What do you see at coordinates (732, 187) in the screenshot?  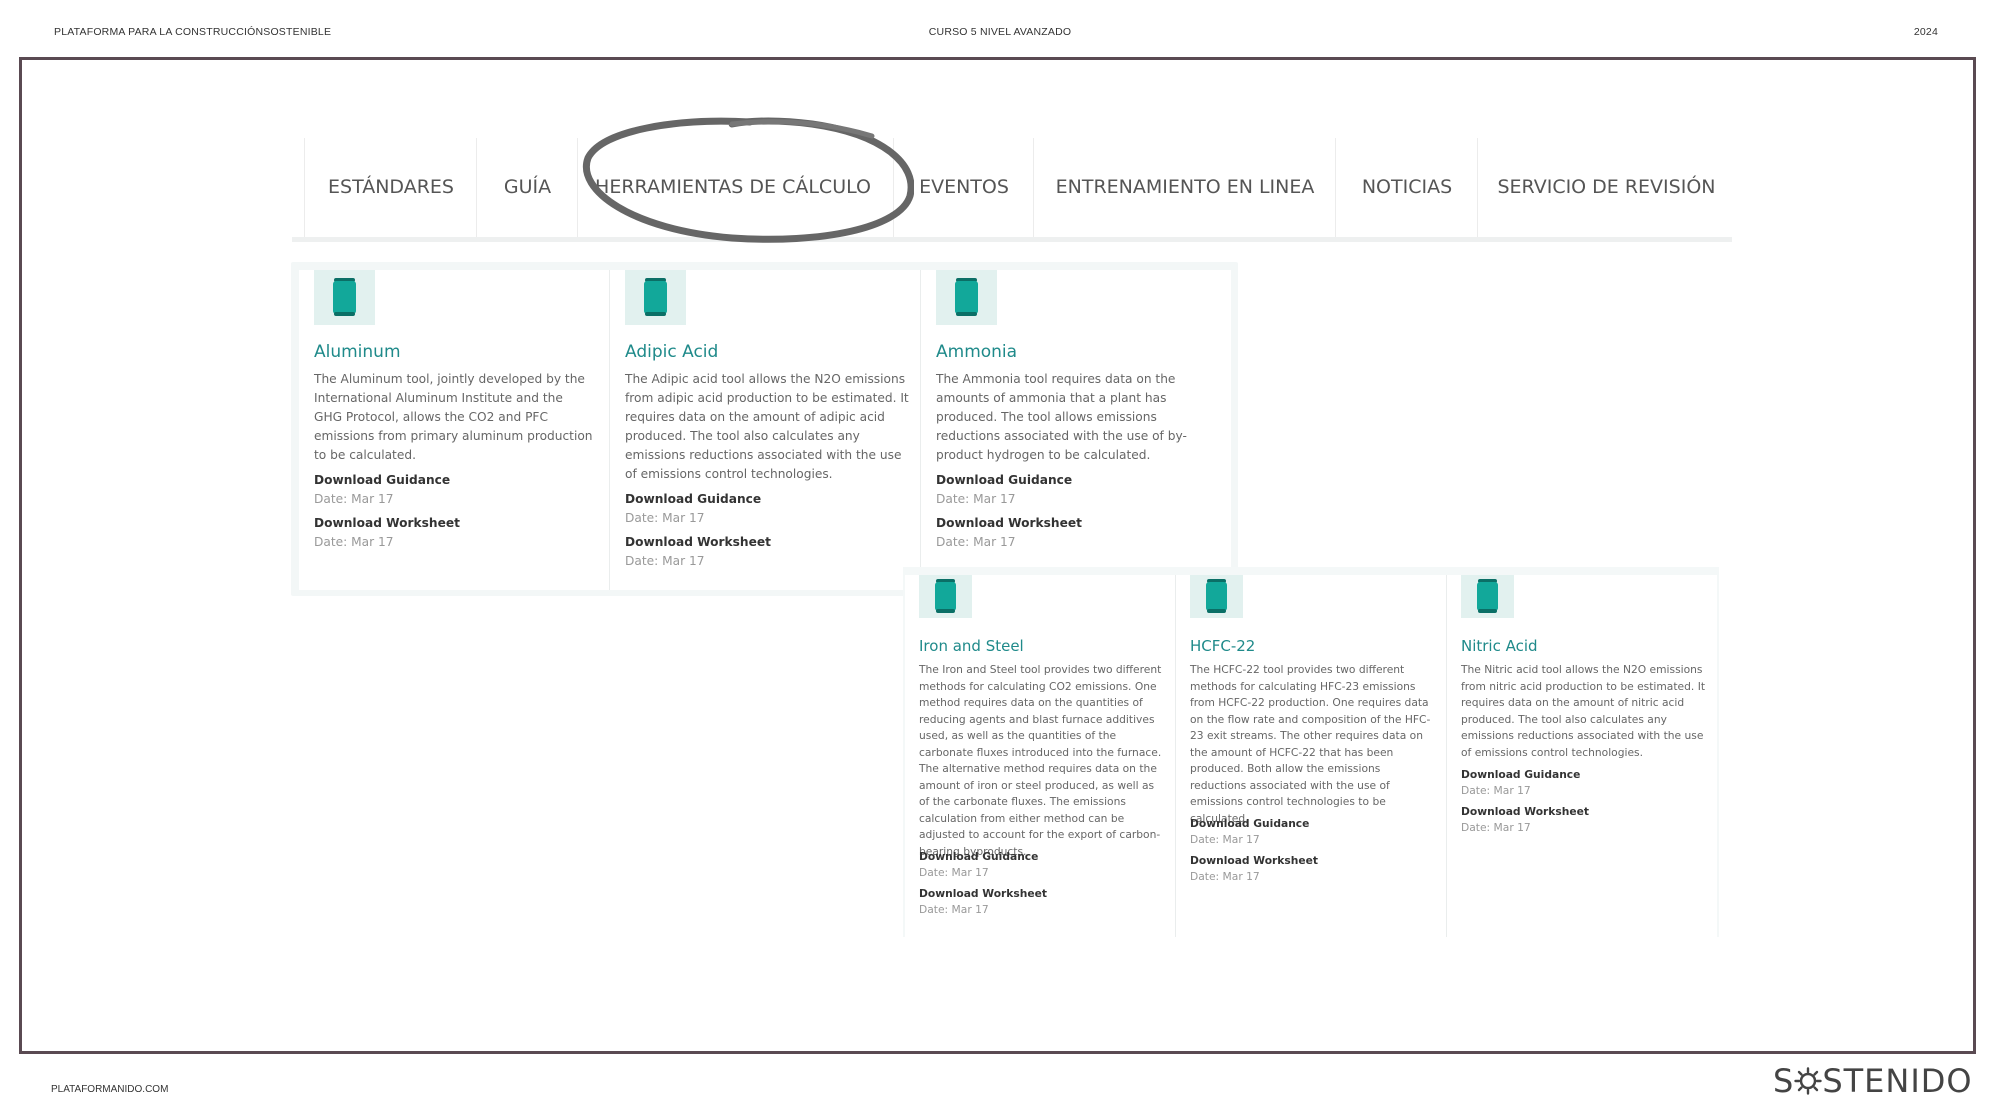 I see `nav-item-herramientas-de-calculo: HERRAMIENTAS DE CÁLCULO` at bounding box center [732, 187].